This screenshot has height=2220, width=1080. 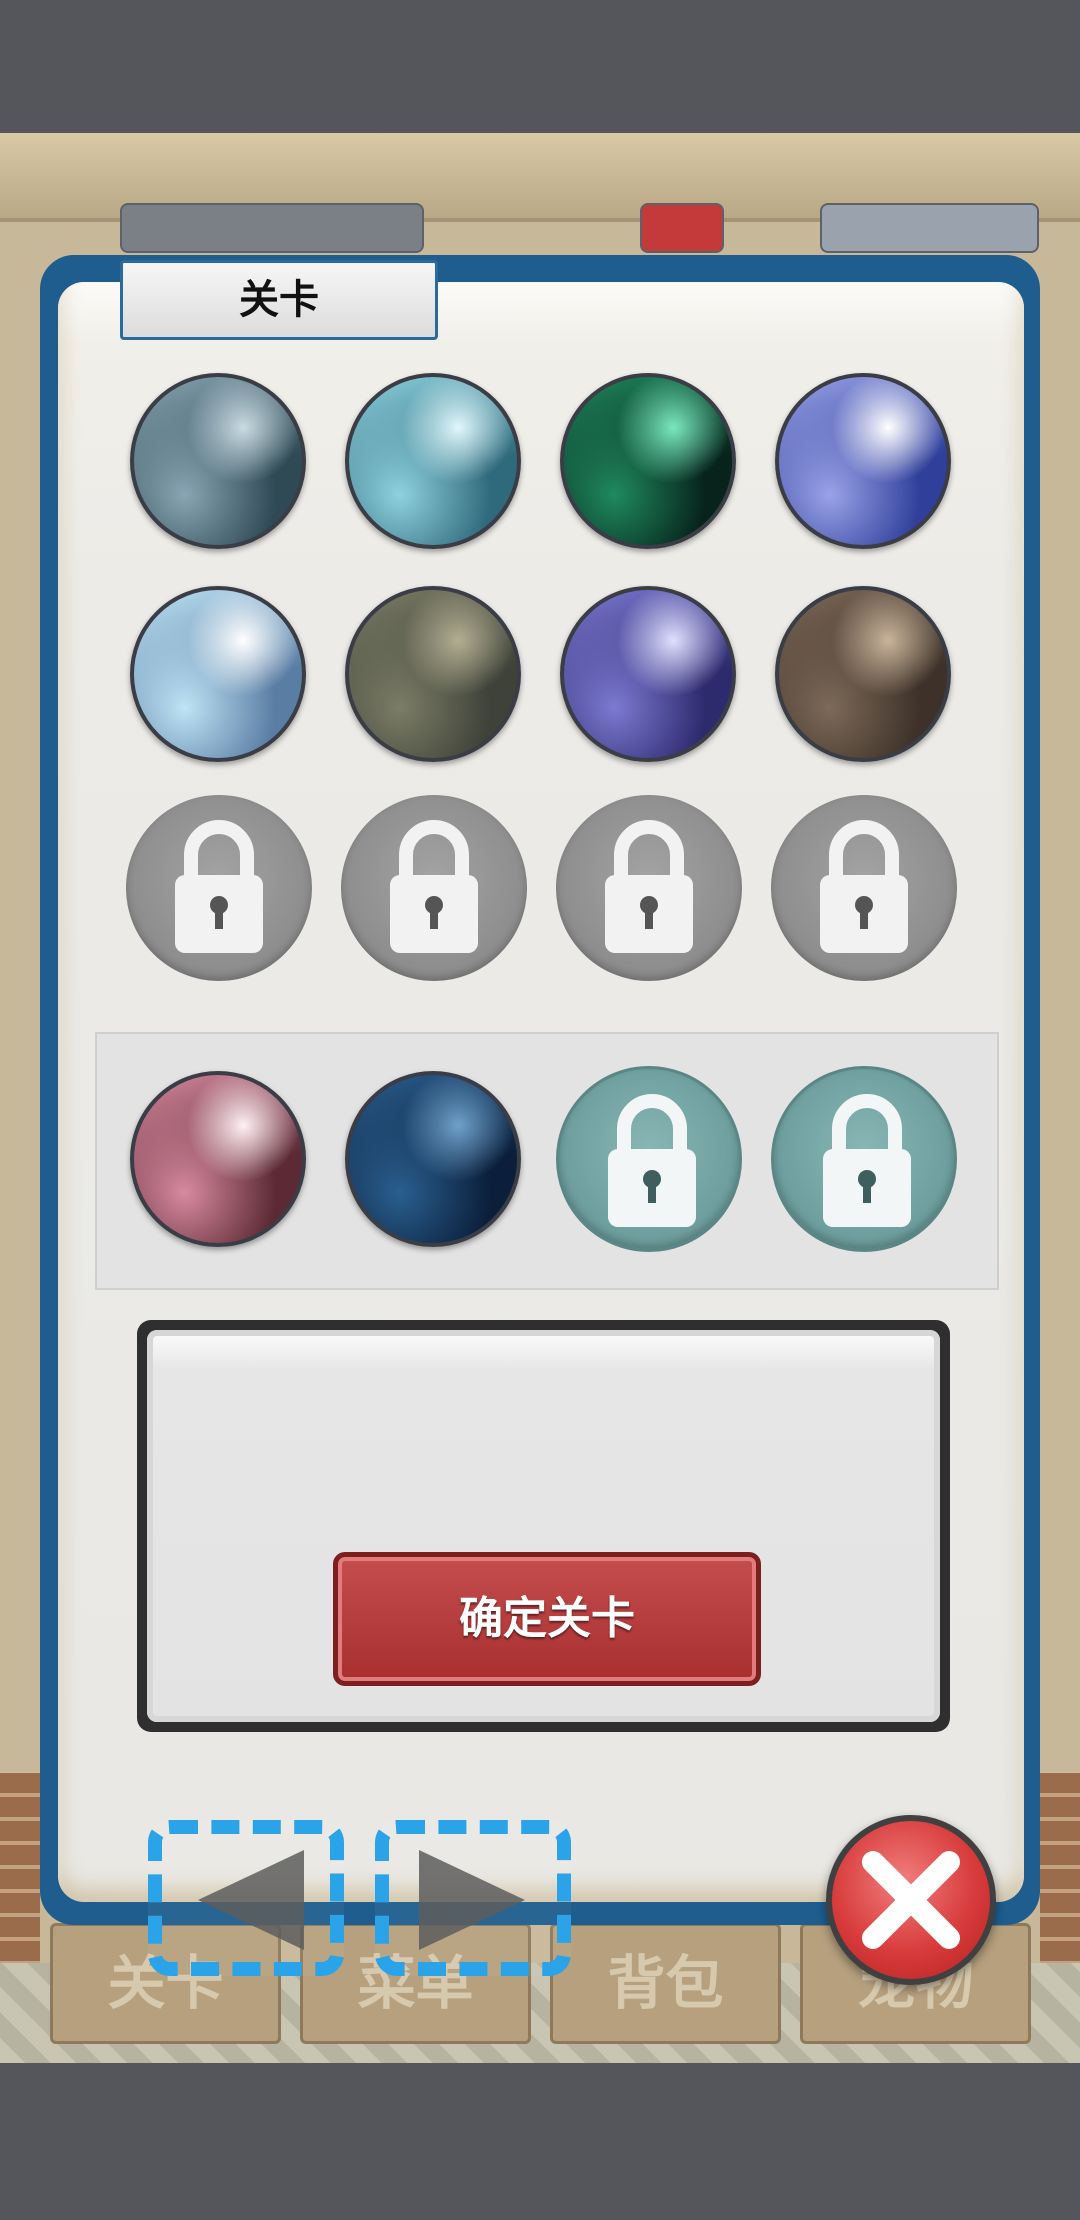 What do you see at coordinates (648, 674) in the screenshot?
I see `level-violet-hall` at bounding box center [648, 674].